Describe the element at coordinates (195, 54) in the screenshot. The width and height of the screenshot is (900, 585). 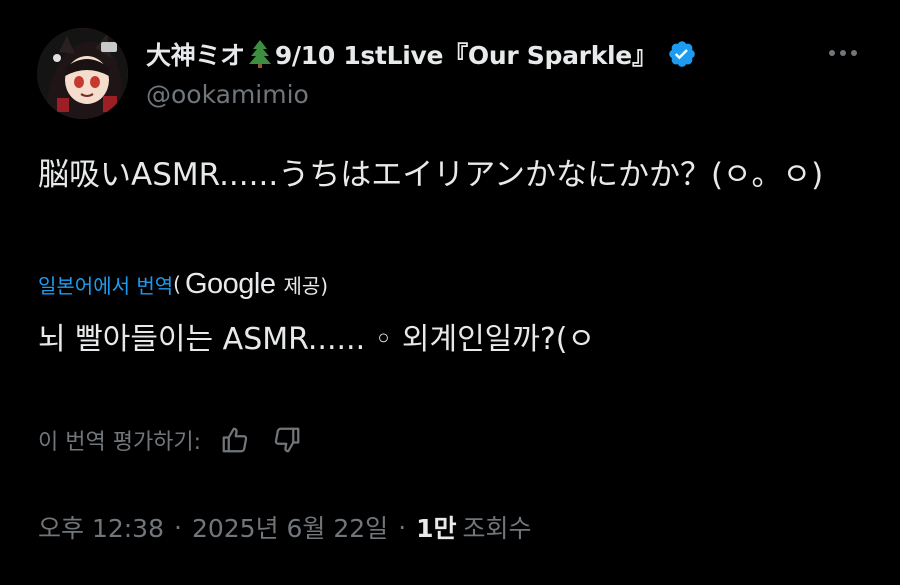
I see `display-name-prefix: 大神ミオ` at that location.